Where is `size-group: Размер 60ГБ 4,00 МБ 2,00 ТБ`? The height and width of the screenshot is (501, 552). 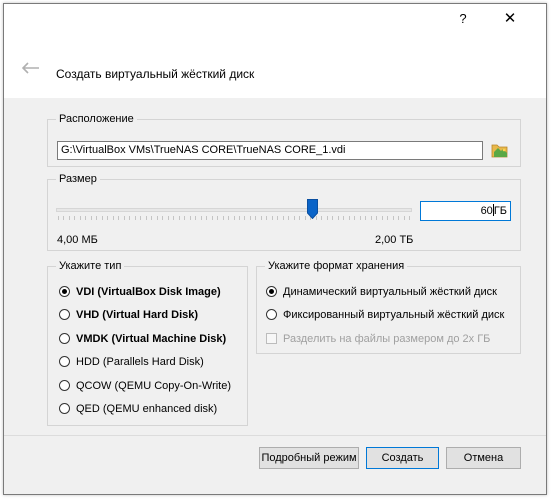
size-group: Размер 60ГБ 4,00 МБ 2,00 ТБ is located at coordinates (284, 211).